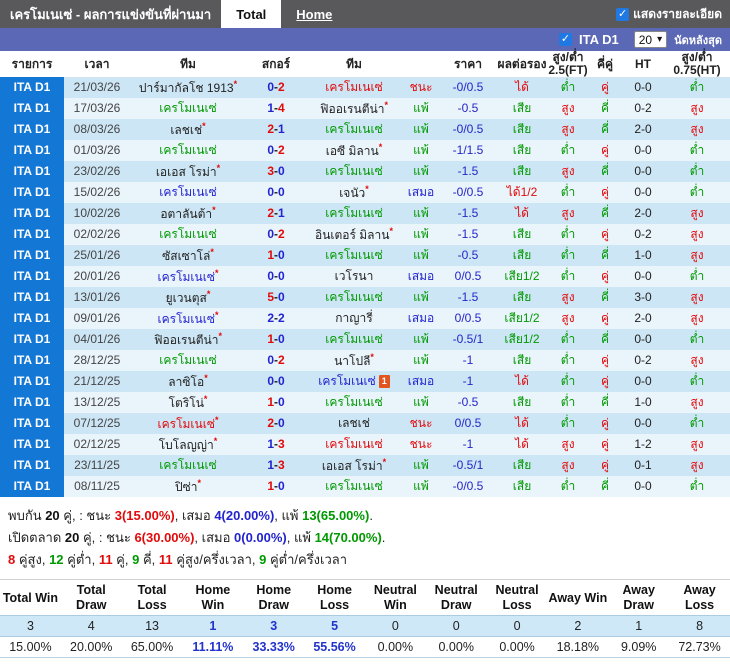 The width and height of the screenshot is (730, 670). Describe the element at coordinates (281, 338) in the screenshot. I see `away-goals: 0` at that location.